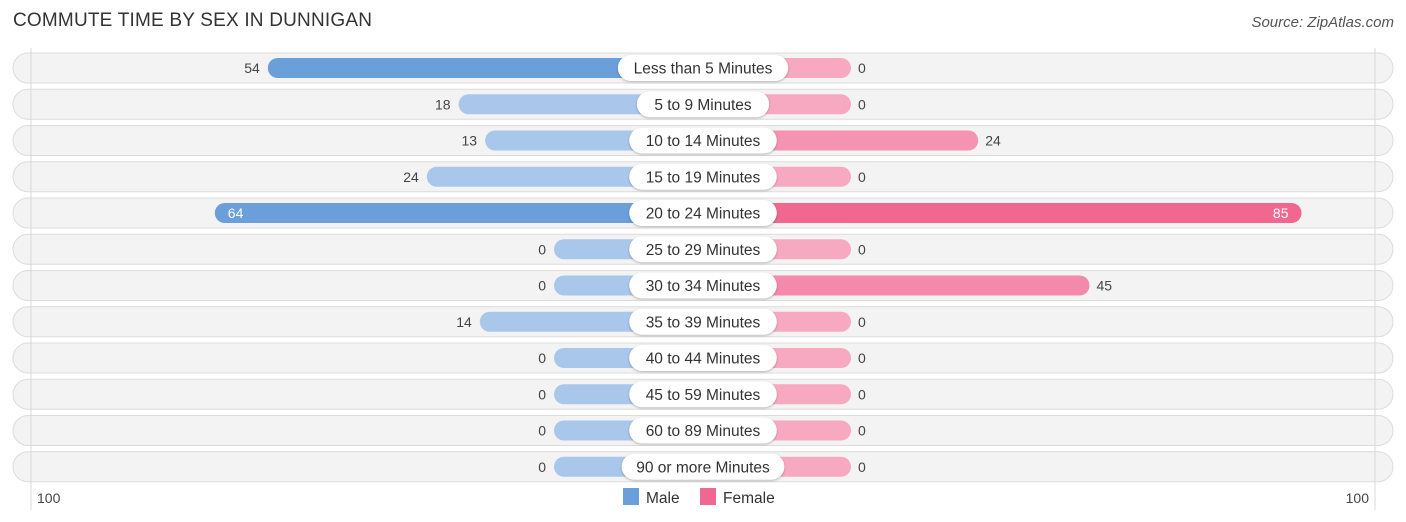 This screenshot has height=522, width=1406. I want to click on category-label: 5 to 9 Minutes, so click(703, 105).